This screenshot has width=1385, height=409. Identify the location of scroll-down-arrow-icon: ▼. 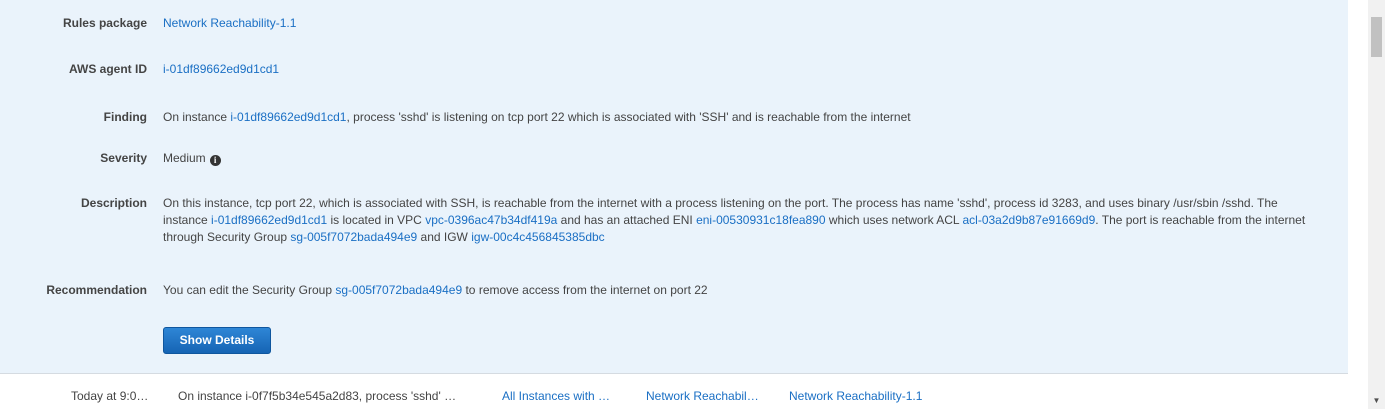
(1376, 401).